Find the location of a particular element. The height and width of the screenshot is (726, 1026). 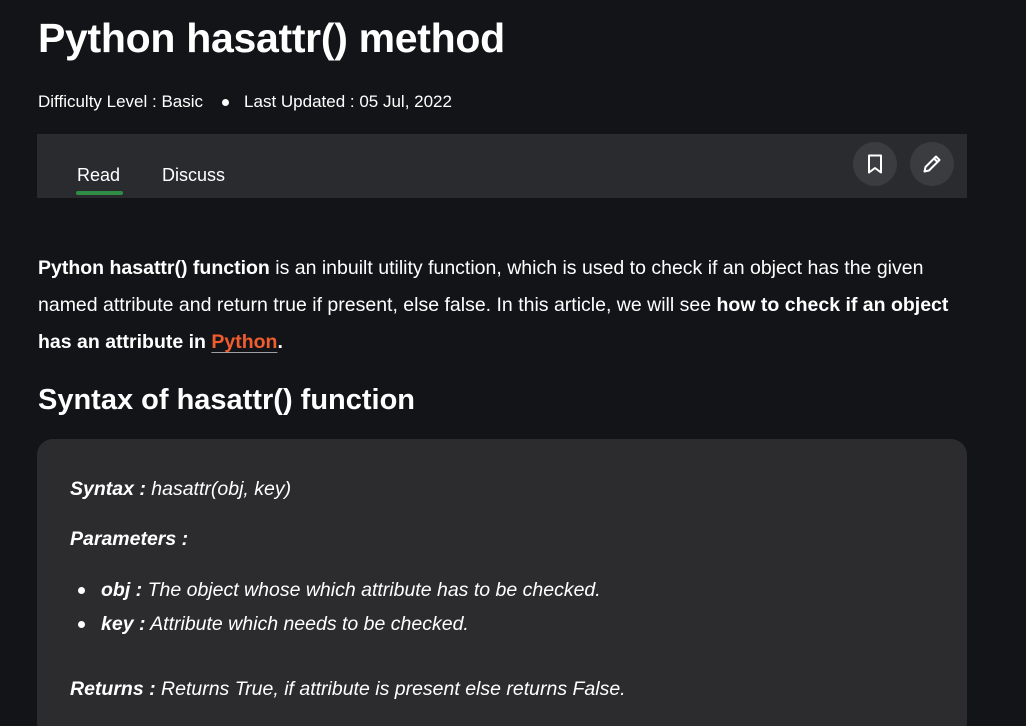

last-updated: Last Updated : 05 Jul, 2022 is located at coordinates (348, 101).